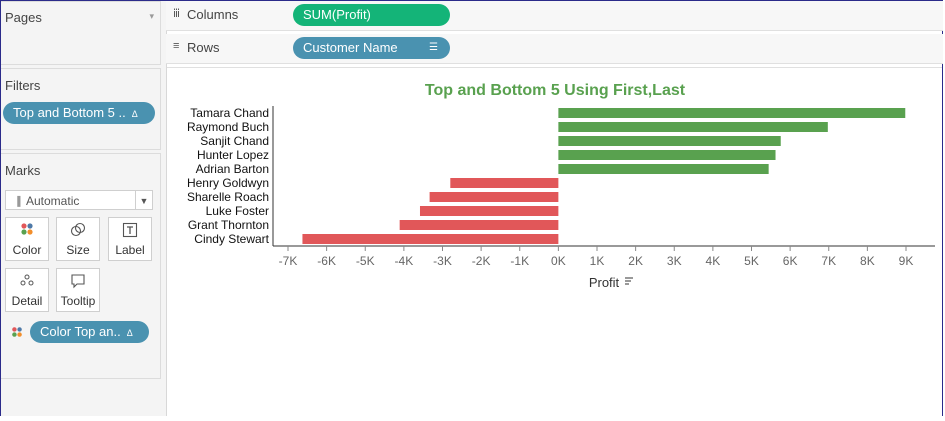 The width and height of the screenshot is (945, 421). What do you see at coordinates (232, 169) in the screenshot?
I see `category-label: Adrian Barton` at bounding box center [232, 169].